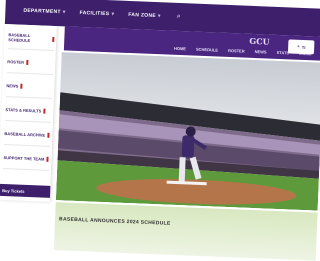 This screenshot has height=261, width=320. What do you see at coordinates (236, 50) in the screenshot?
I see `subnav-roster: ROSTER` at bounding box center [236, 50].